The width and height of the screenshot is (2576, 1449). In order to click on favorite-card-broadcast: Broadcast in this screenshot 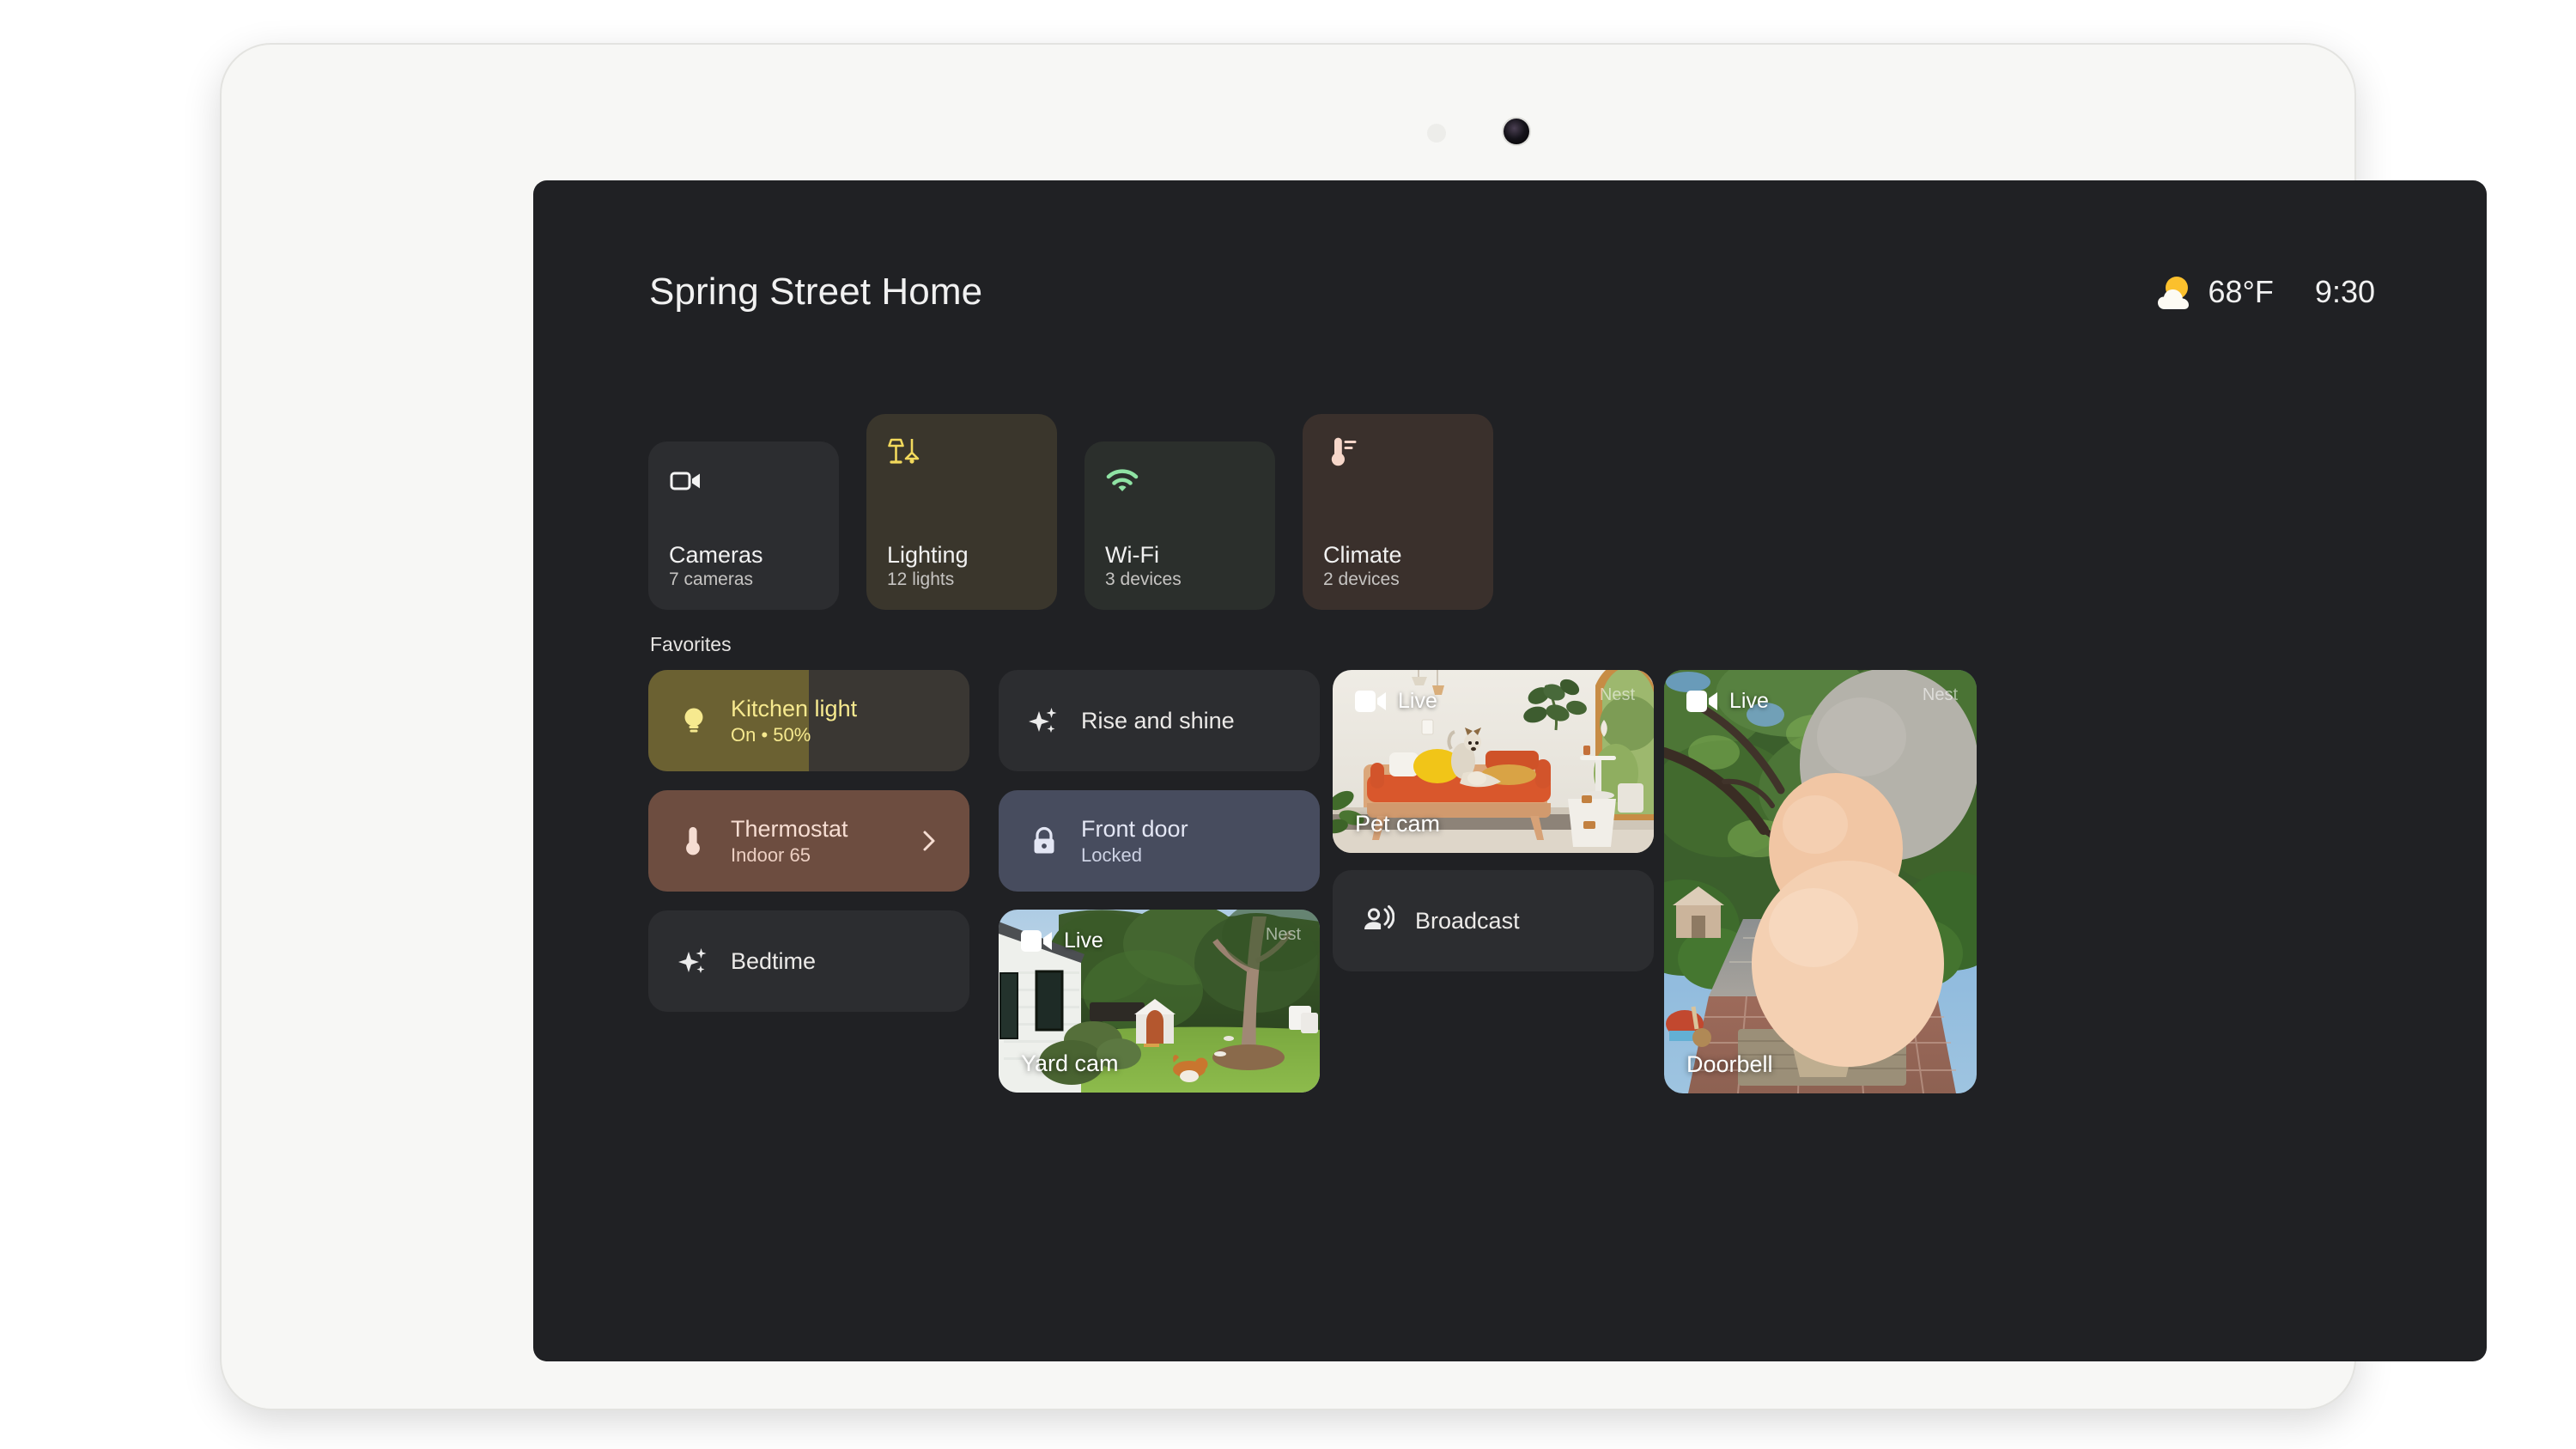, I will do `click(1493, 920)`.